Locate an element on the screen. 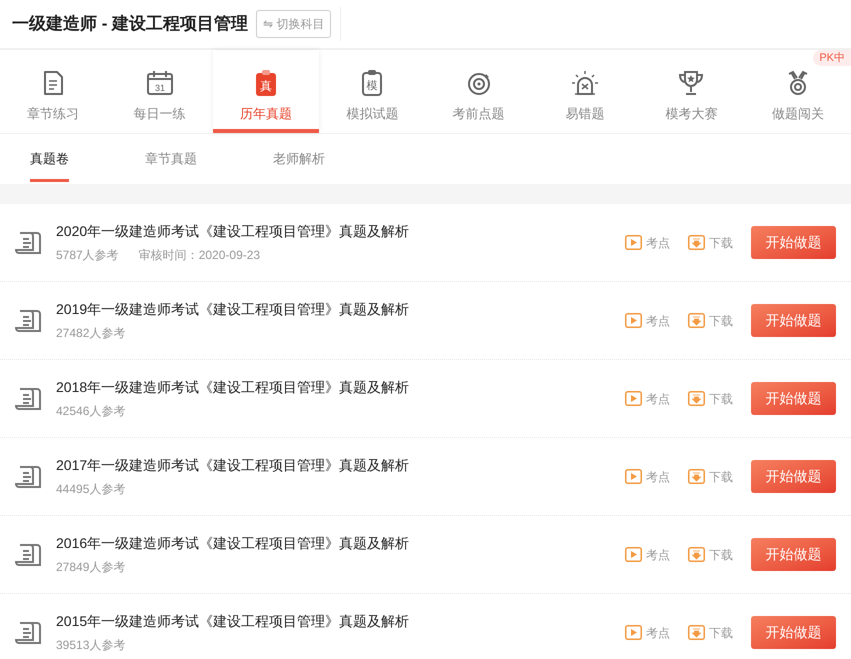 This screenshot has width=851, height=659. participant-count: 5787人参考 is located at coordinates (87, 255).